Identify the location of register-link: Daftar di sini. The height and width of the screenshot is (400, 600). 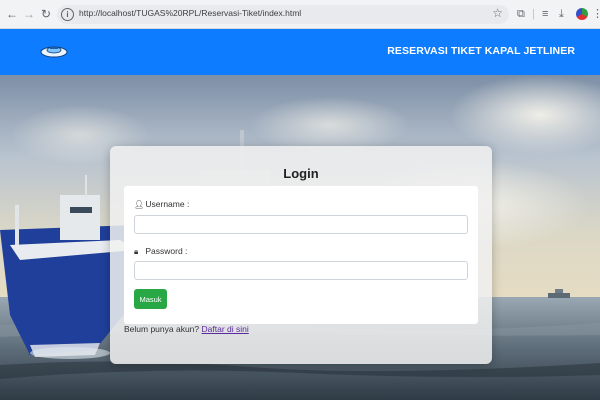
(225, 329).